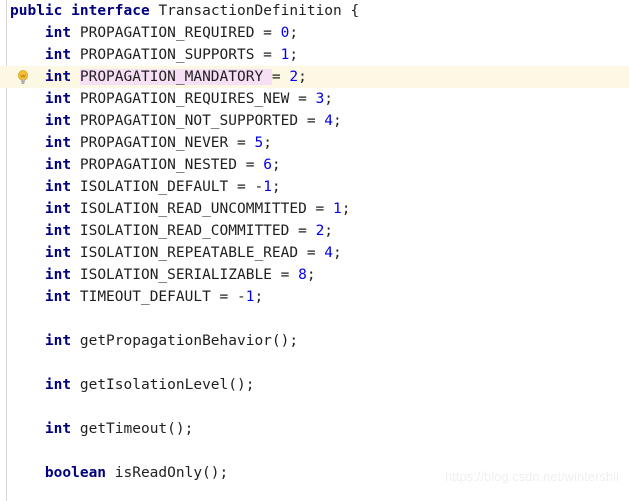  I want to click on code-token: getTimeout();, so click(132, 429).